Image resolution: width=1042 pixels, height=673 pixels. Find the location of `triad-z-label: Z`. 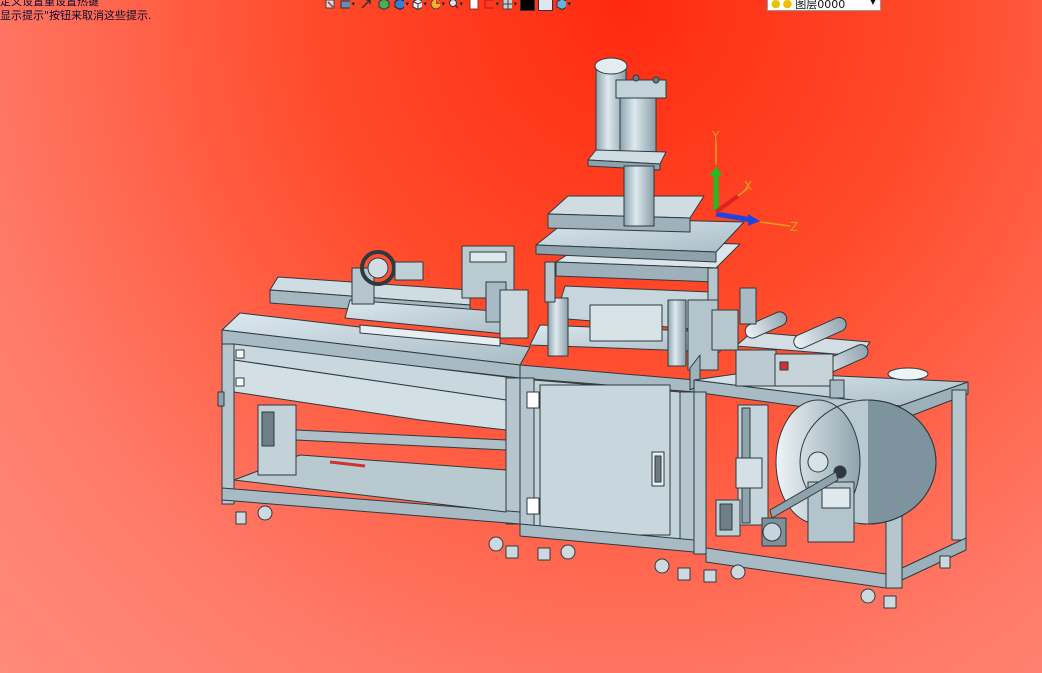

triad-z-label: Z is located at coordinates (794, 227).